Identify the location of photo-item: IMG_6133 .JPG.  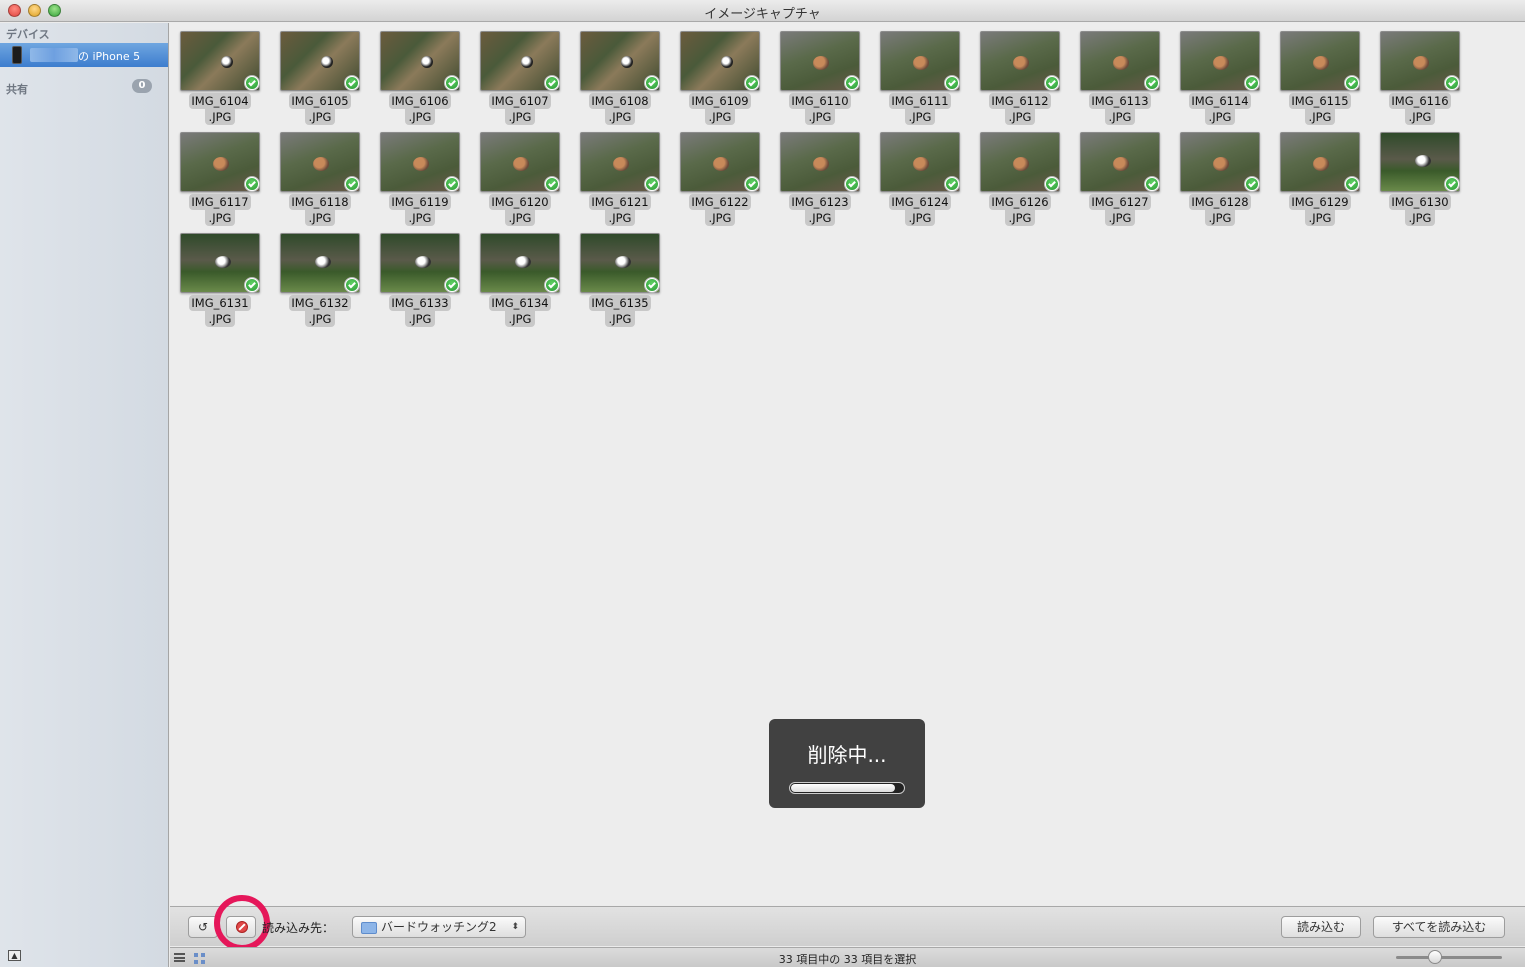
(420, 280).